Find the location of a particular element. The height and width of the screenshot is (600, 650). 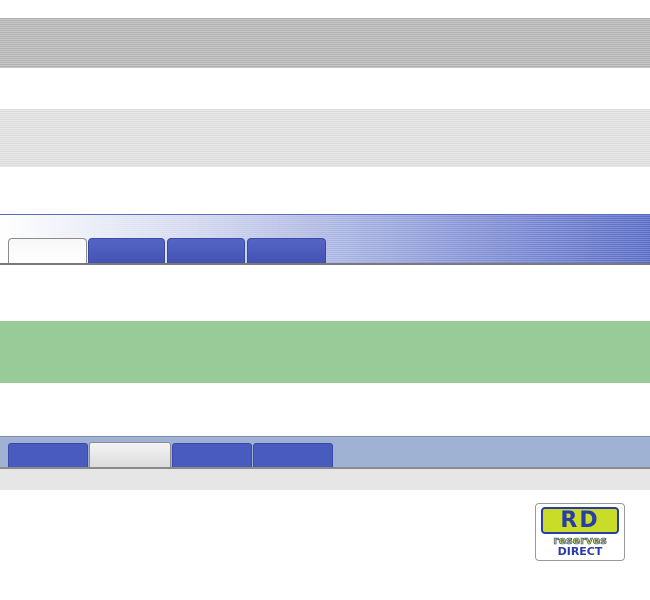

tab-bar-baseline is located at coordinates (325, 264).